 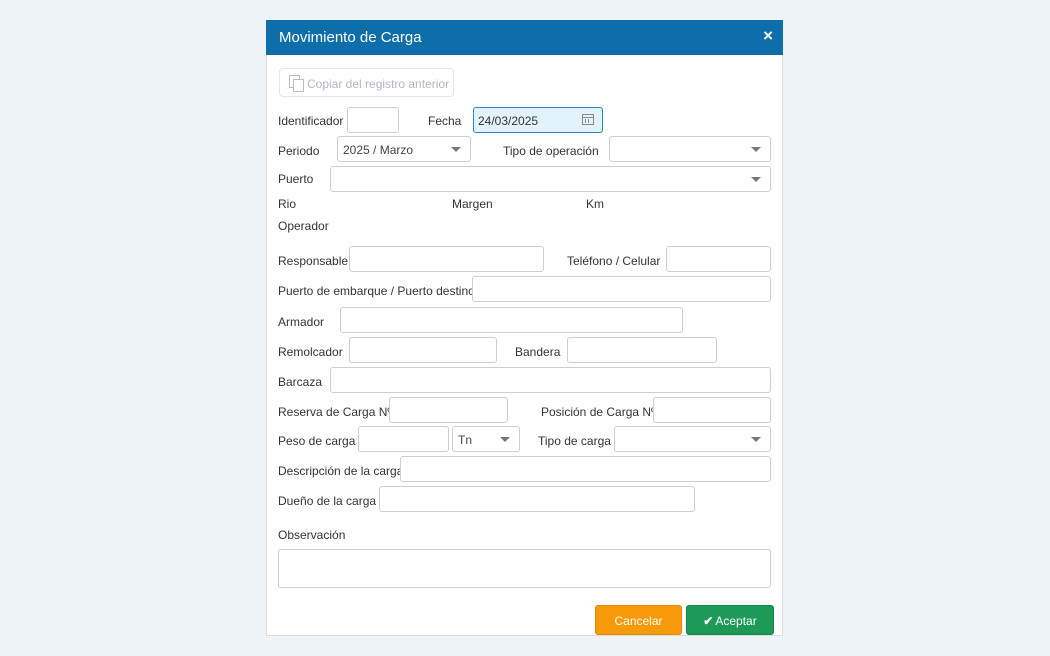 I want to click on bandera-label: Bandera, so click(x=538, y=352).